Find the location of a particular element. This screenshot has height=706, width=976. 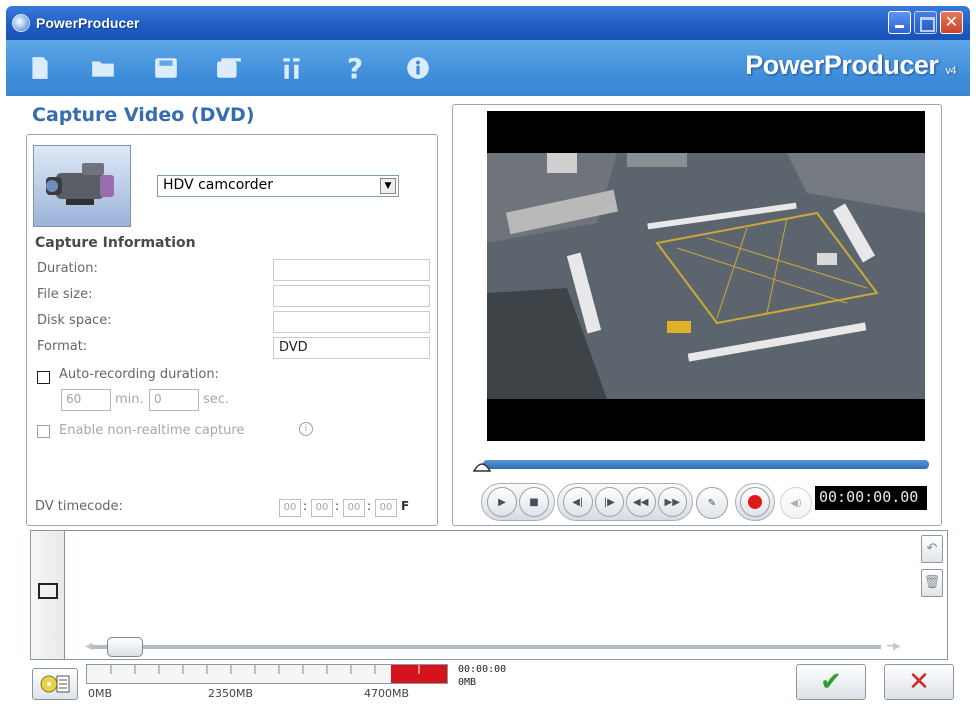

play-button: ▶ is located at coordinates (502, 502).